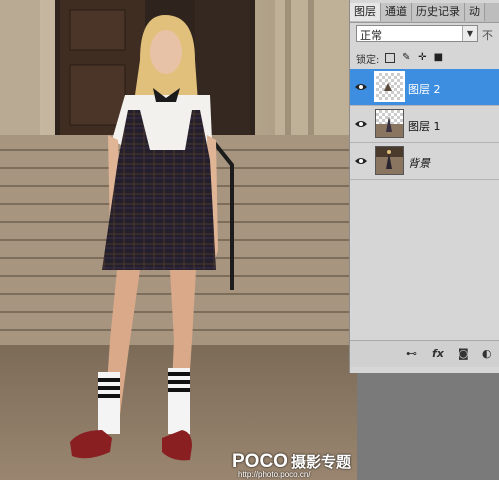 This screenshot has width=499, height=480. What do you see at coordinates (390, 58) in the screenshot?
I see `lock-transparency-icon` at bounding box center [390, 58].